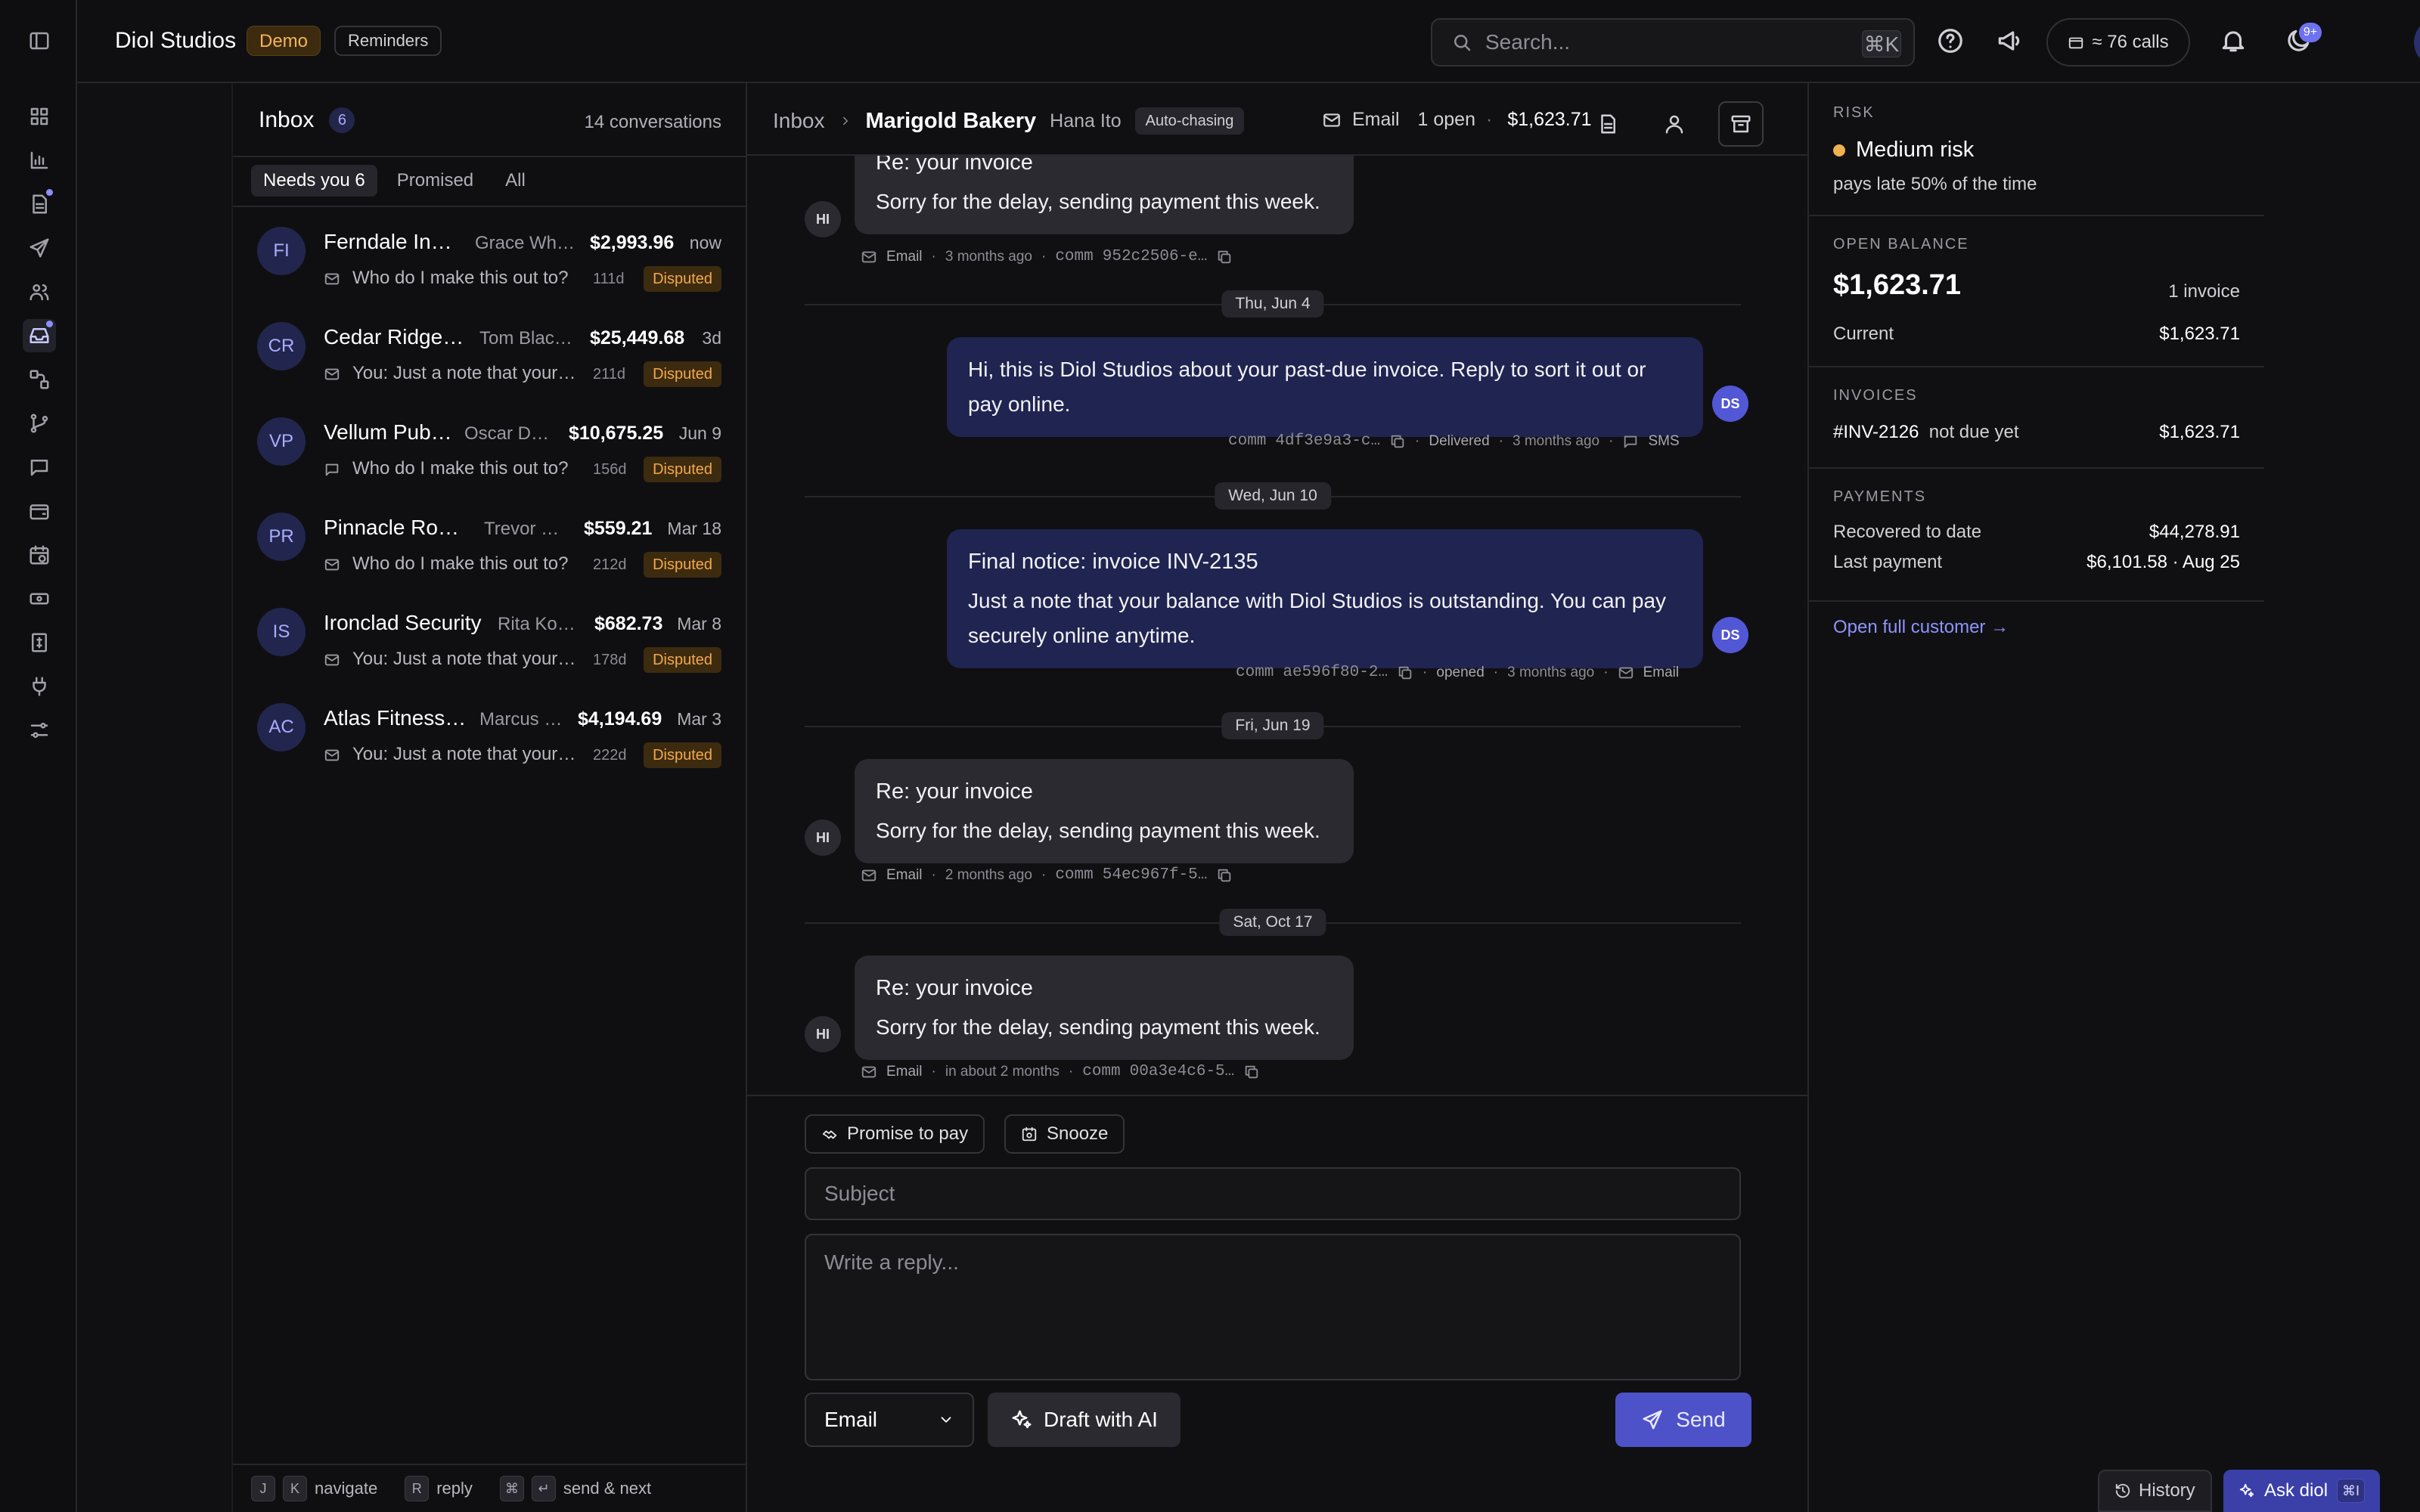 Image resolution: width=2420 pixels, height=1512 pixels. Describe the element at coordinates (530, 339) in the screenshot. I see `contact-name: Tom Blackwell` at that location.